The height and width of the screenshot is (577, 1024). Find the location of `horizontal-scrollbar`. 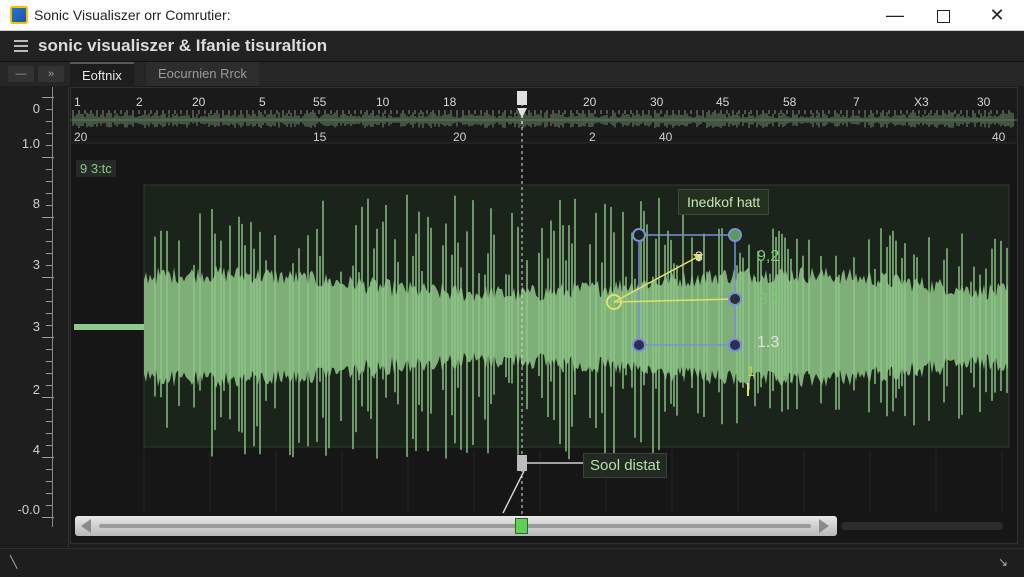

horizontal-scrollbar is located at coordinates (539, 526).